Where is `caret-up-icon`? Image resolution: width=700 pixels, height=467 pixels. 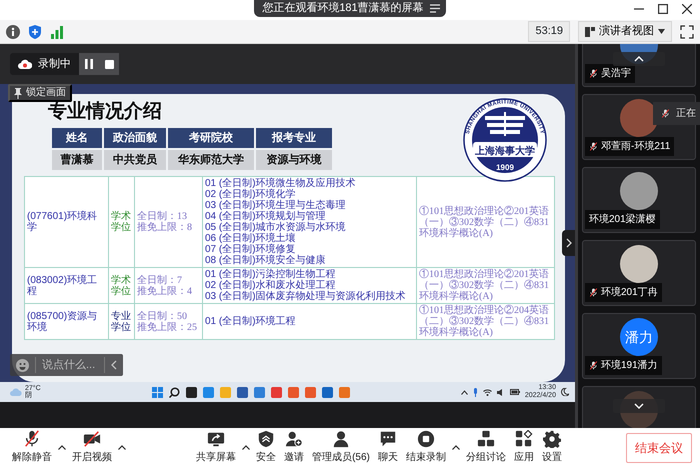 caret-up-icon is located at coordinates (464, 392).